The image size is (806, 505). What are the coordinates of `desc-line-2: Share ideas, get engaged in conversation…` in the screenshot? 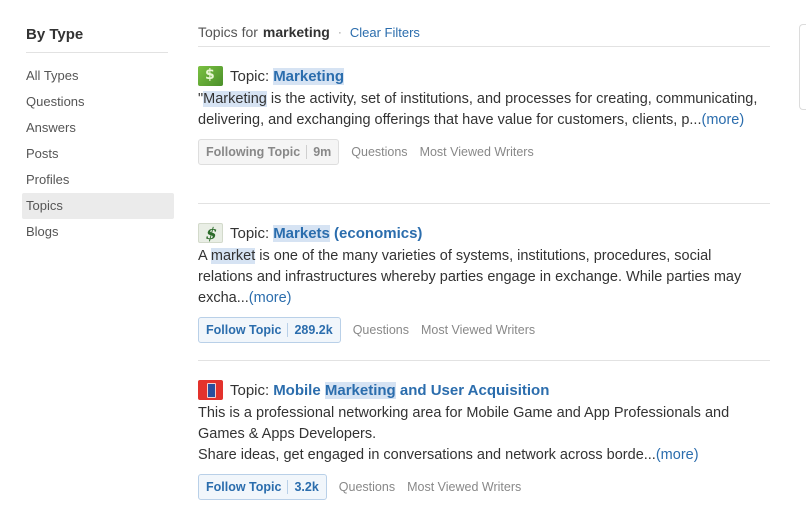 It's located at (484, 455).